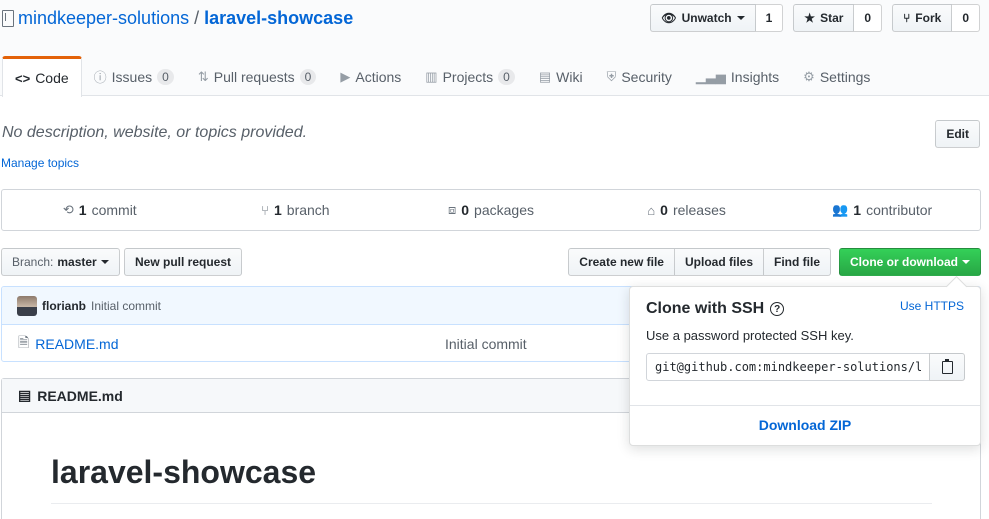 The width and height of the screenshot is (989, 519). I want to click on fork-group: ⑂ Fork 0, so click(936, 18).